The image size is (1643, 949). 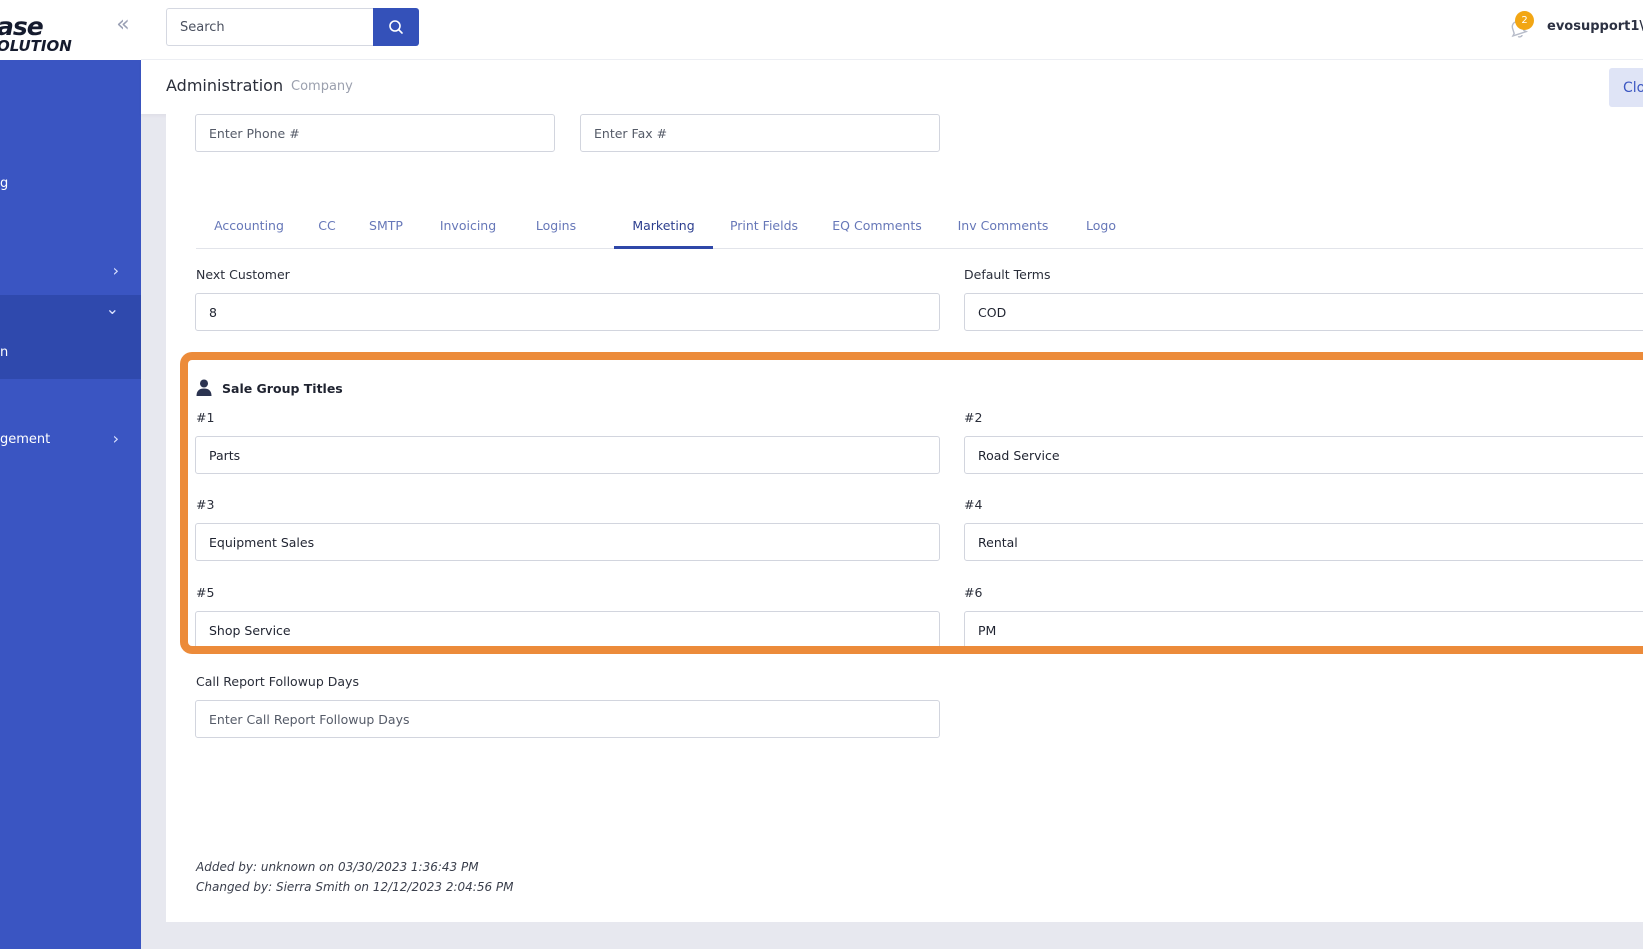 What do you see at coordinates (322, 86) in the screenshot?
I see `breadcrumb-company: Company` at bounding box center [322, 86].